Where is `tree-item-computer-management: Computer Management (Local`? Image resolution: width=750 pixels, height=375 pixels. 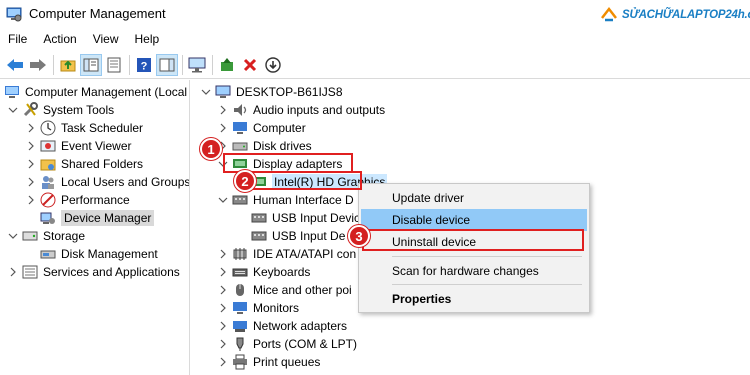
tree-item-computer-management: Computer Management (Local is located at coordinates (95, 92).